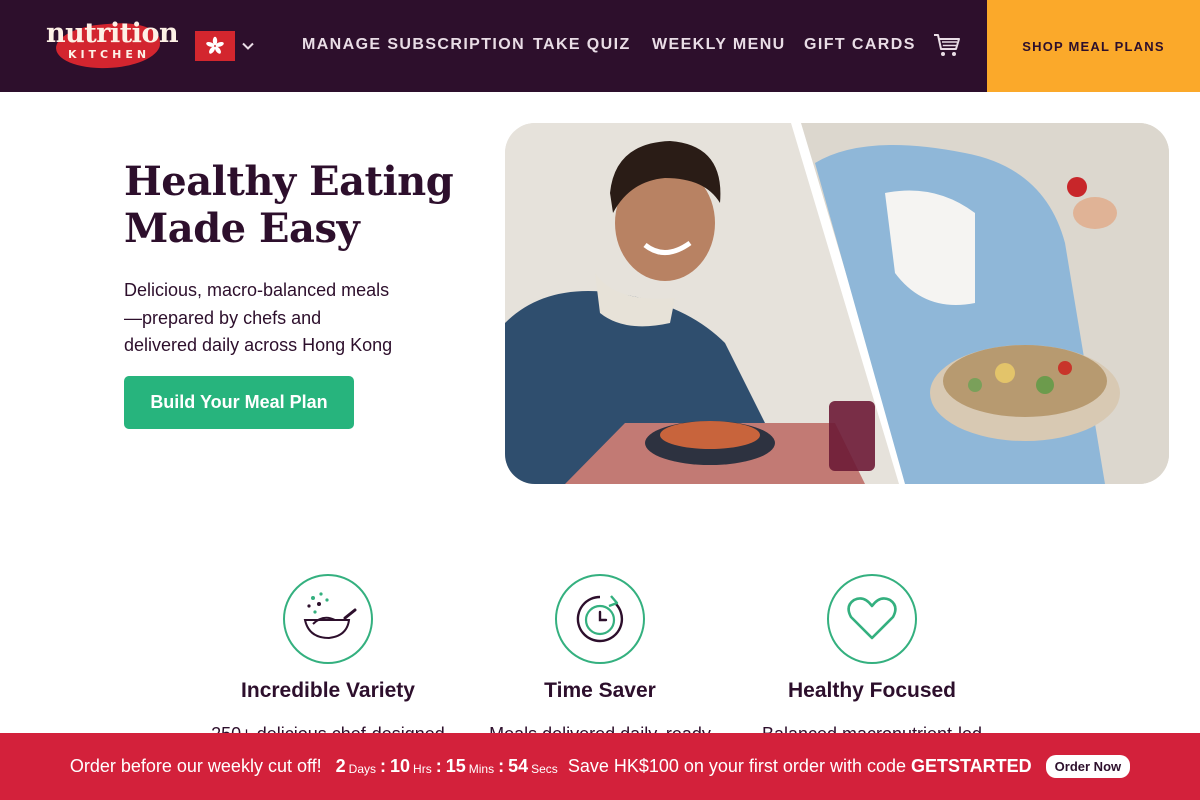 This screenshot has height=800, width=1200. I want to click on countdown-days-unit: Days, so click(362, 768).